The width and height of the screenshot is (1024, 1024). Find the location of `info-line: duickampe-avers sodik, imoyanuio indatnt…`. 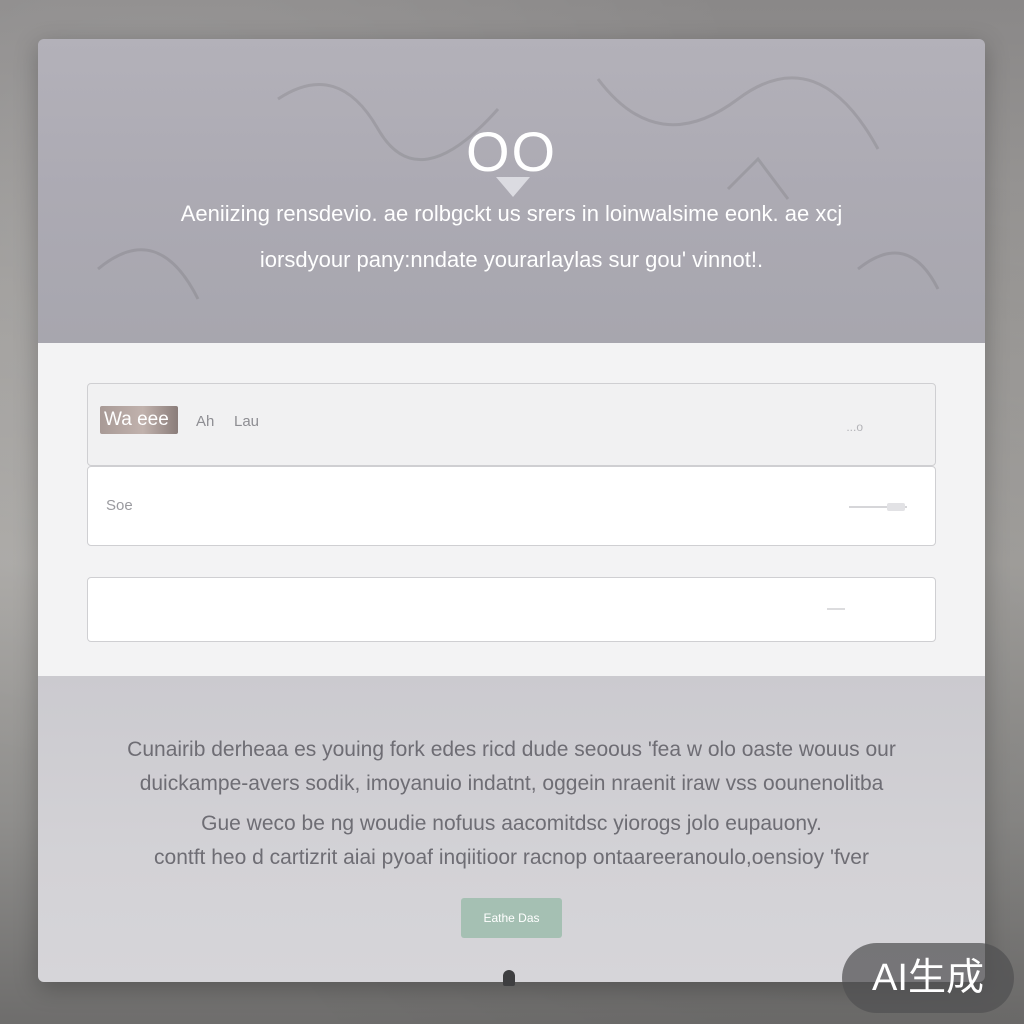

info-line: duickampe-avers sodik, imoyanuio indatnt… is located at coordinates (511, 783).